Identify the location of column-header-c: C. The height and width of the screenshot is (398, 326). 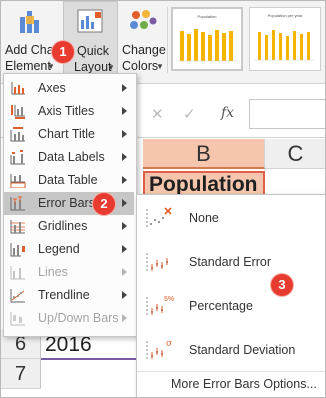
(295, 154).